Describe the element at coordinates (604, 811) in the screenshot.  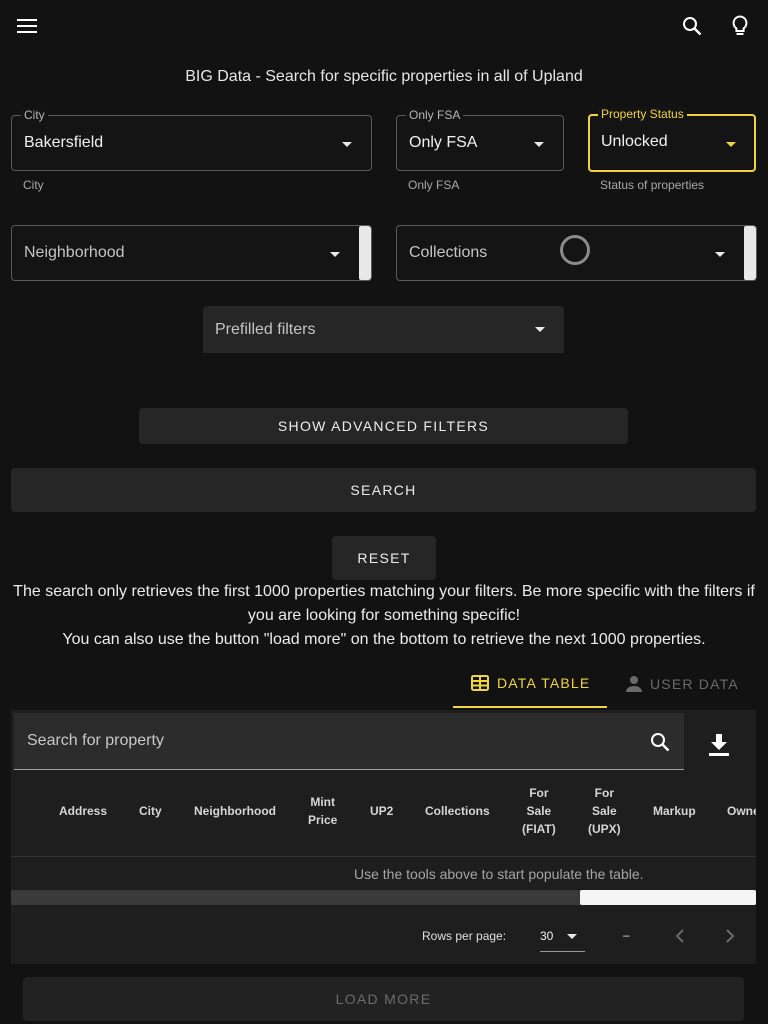
I see `column-header-for-sale-upx: For Sale (UPX)` at that location.